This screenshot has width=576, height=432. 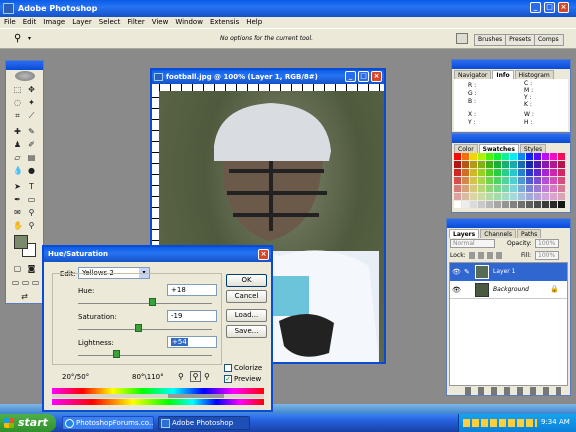 I want to click on lightness-slider-thumb, so click(x=116, y=354).